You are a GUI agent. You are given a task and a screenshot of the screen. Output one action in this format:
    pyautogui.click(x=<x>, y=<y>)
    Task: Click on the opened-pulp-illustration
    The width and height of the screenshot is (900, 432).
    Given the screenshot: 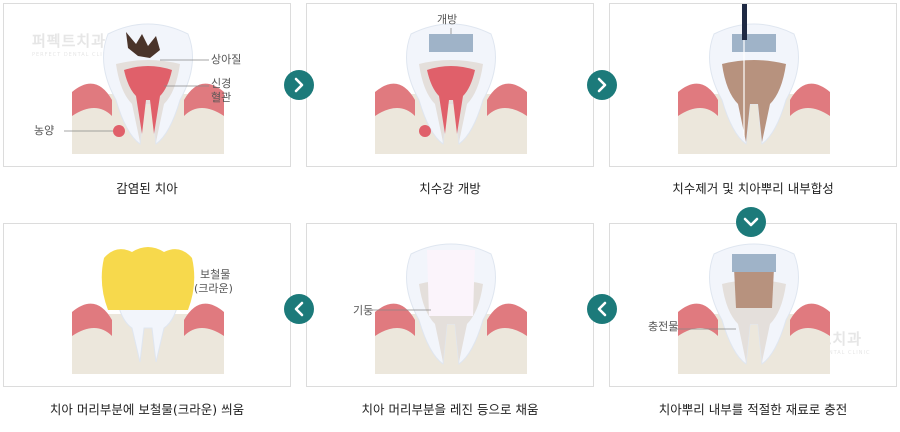 What is the action you would take?
    pyautogui.click(x=451, y=88)
    